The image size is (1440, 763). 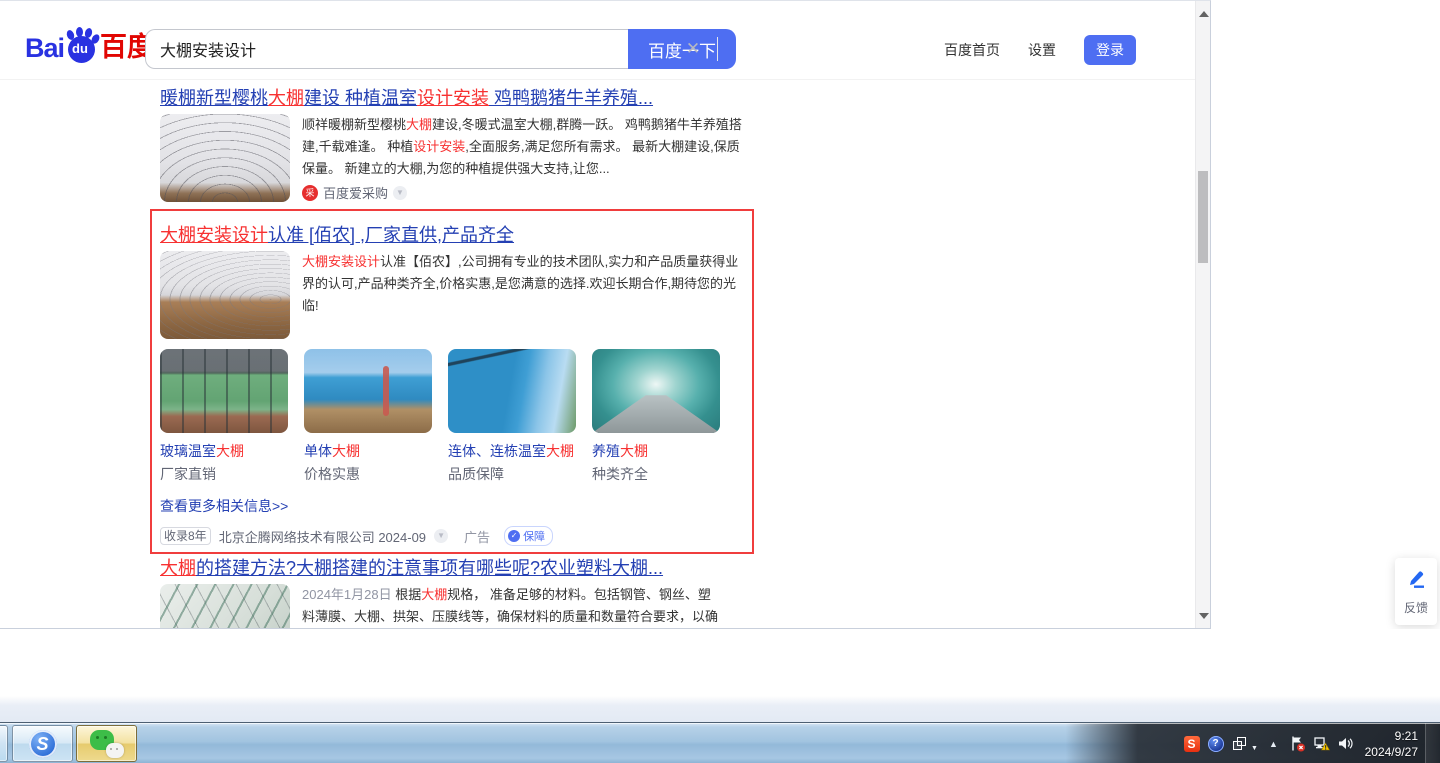 I want to click on ad-card-breeding-greenhouse: 养殖大棚 种类齐全, so click(x=656, y=416).